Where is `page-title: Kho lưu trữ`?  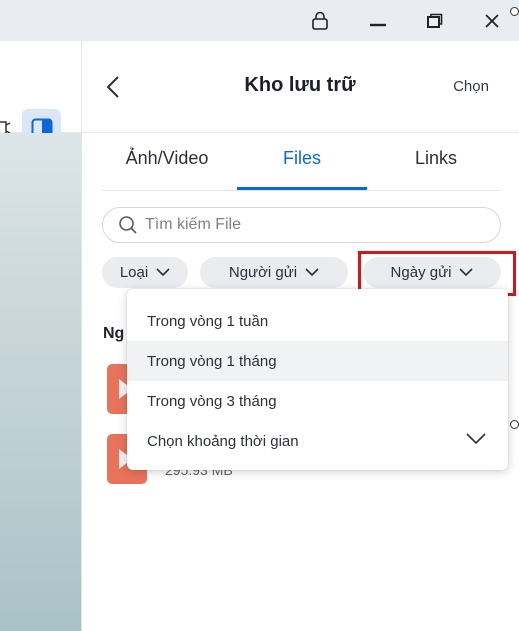
page-title: Kho lưu trữ is located at coordinates (300, 85).